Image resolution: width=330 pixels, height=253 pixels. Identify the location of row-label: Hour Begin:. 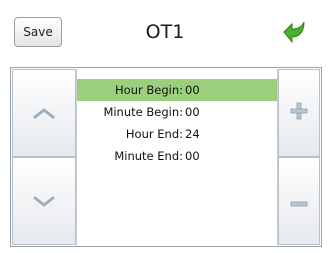
(149, 90).